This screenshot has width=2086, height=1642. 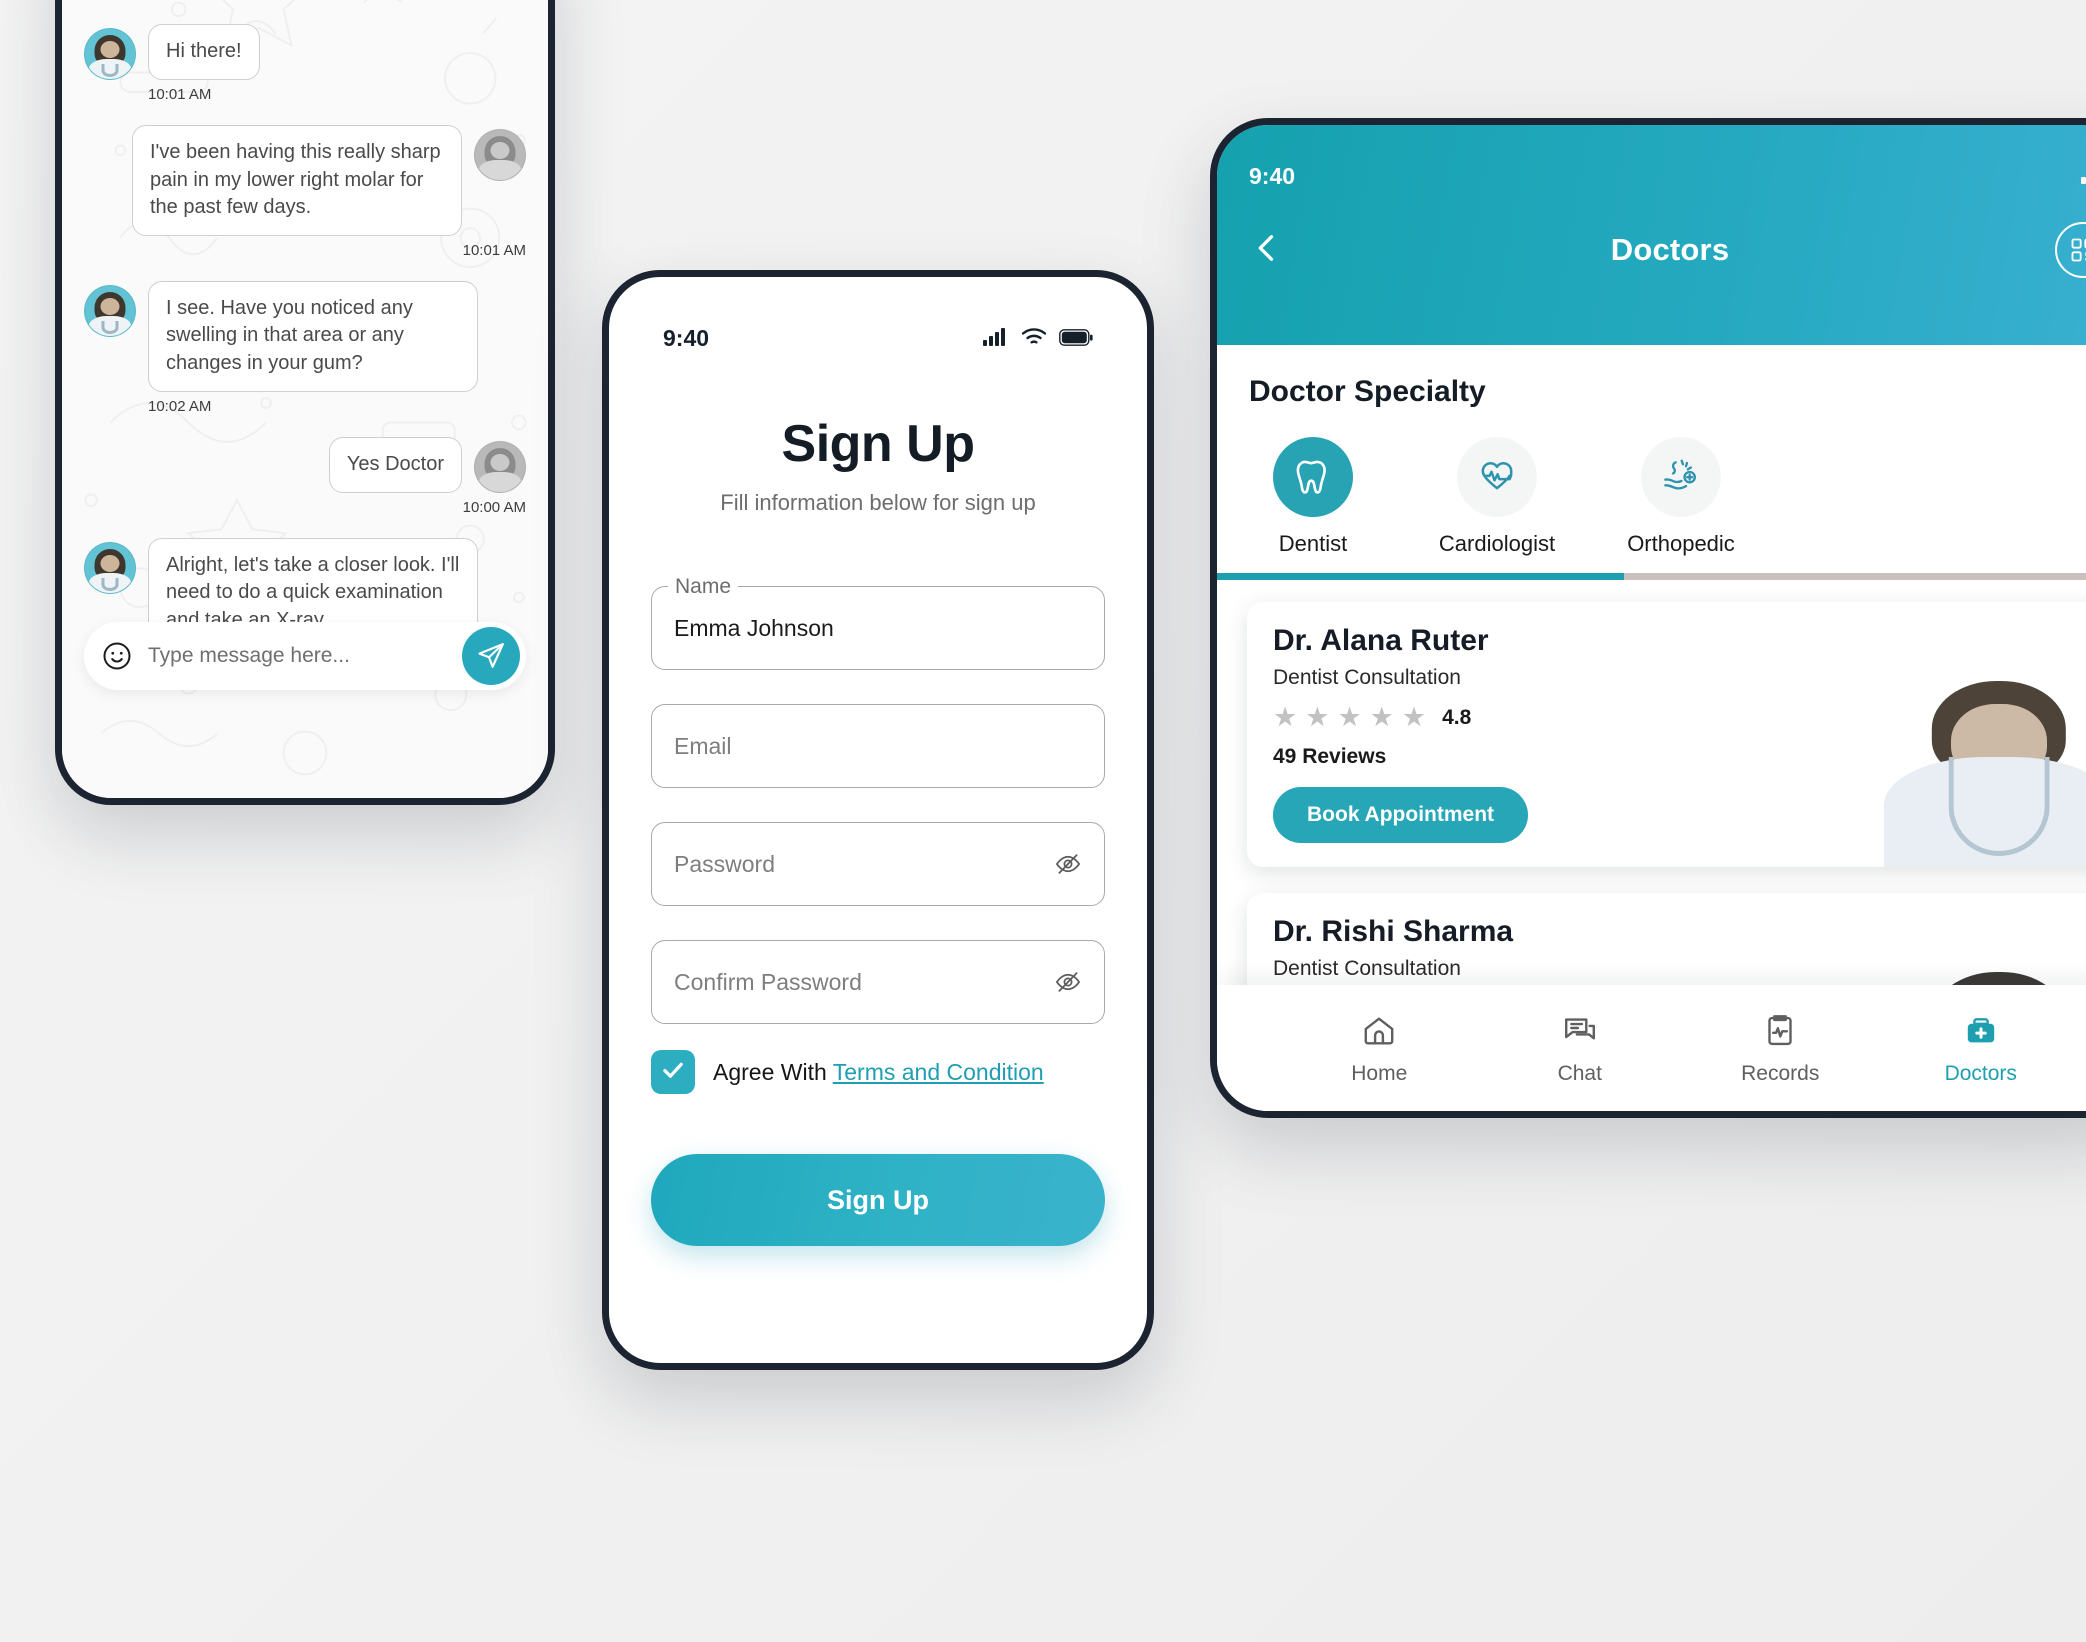 What do you see at coordinates (1780, 1031) in the screenshot?
I see `records-icon` at bounding box center [1780, 1031].